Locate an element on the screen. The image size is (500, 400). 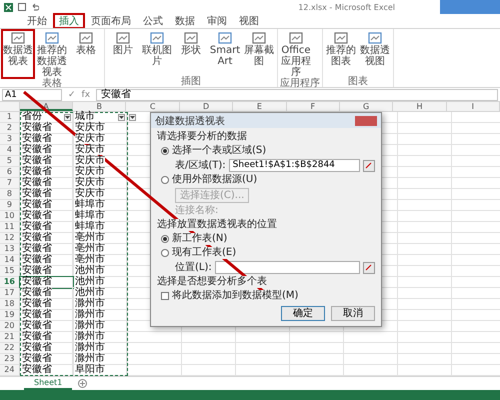
ribbon-button: 图片 is located at coordinates (123, 53).